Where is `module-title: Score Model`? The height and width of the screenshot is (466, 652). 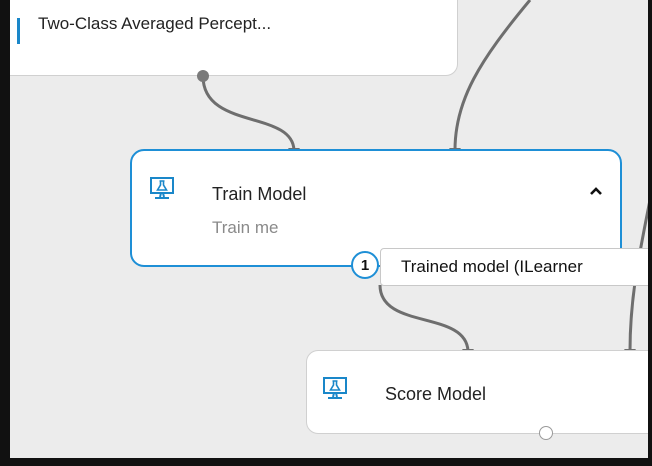 module-title: Score Model is located at coordinates (436, 394).